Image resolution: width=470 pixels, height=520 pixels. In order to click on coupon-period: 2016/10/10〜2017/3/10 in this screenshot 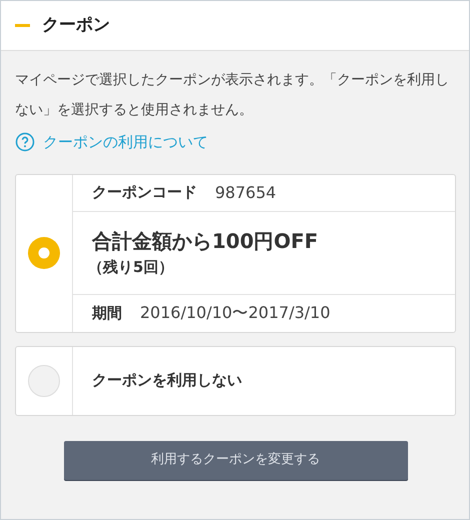, I will do `click(235, 313)`.